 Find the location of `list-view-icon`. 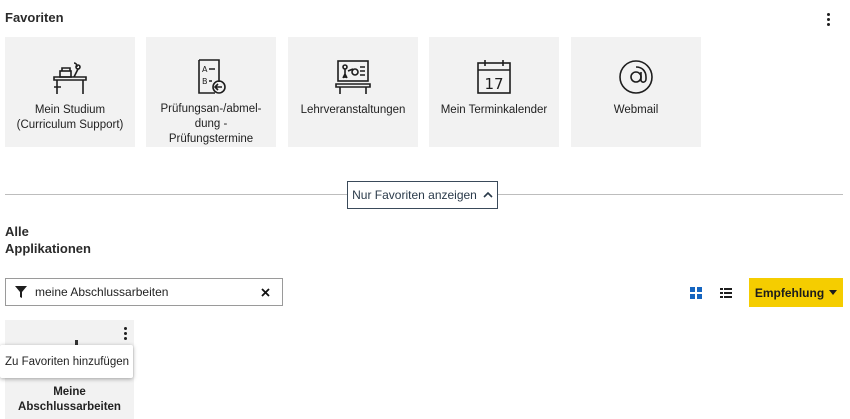

list-view-icon is located at coordinates (727, 293).